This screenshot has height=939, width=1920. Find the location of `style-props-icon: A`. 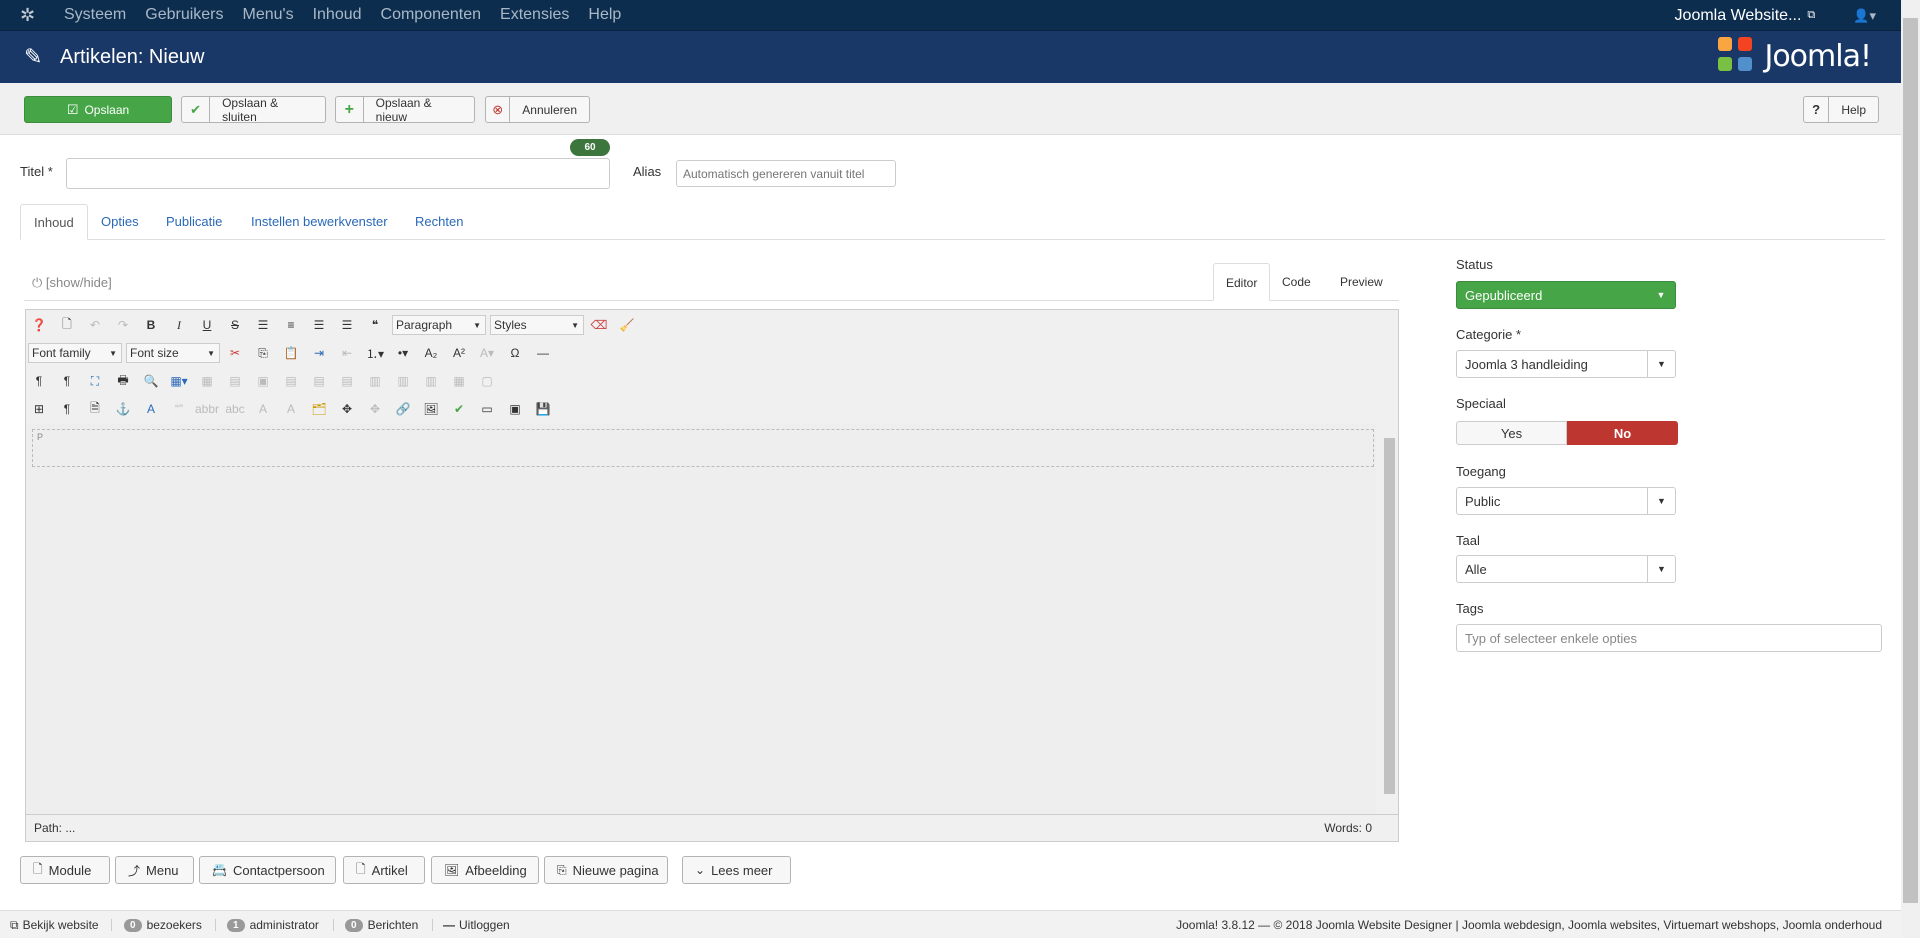

style-props-icon: A is located at coordinates (151, 409).